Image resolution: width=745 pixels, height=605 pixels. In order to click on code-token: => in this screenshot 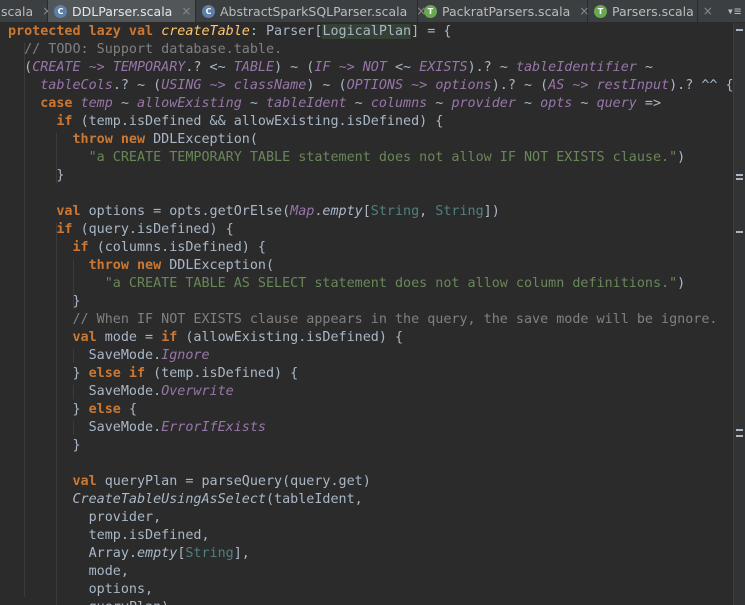, I will do `click(649, 103)`.